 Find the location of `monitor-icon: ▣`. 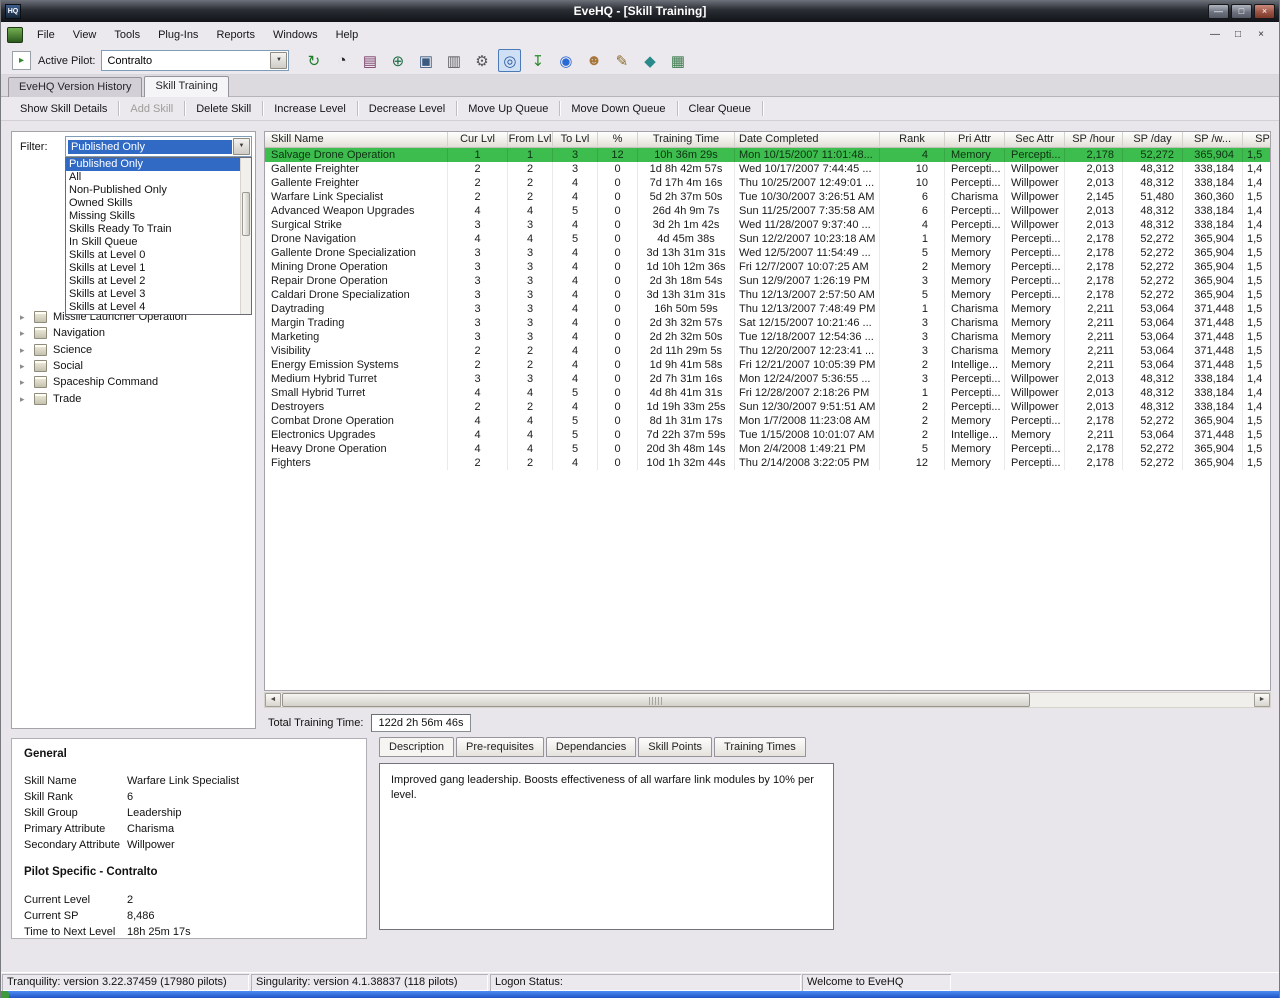

monitor-icon: ▣ is located at coordinates (425, 60).